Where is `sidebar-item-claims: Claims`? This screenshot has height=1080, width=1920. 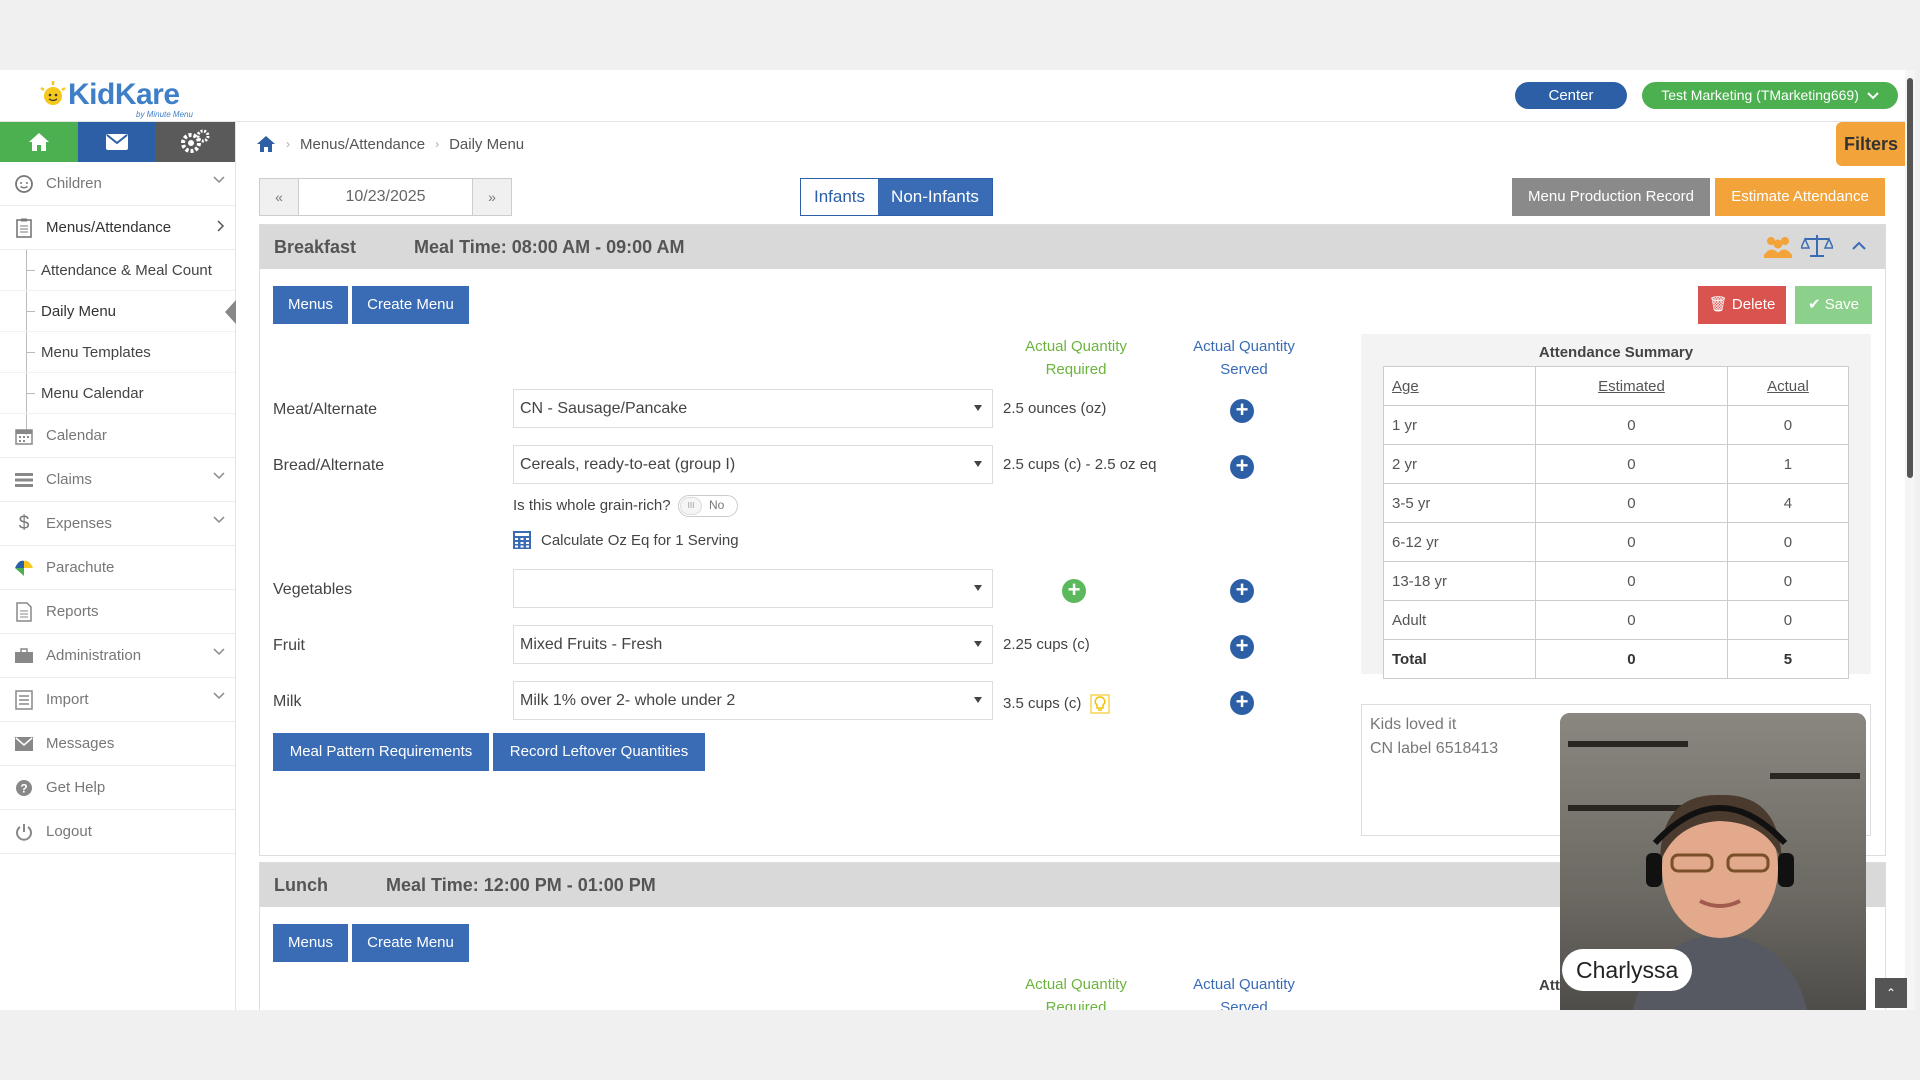
sidebar-item-claims: Claims is located at coordinates (117, 480).